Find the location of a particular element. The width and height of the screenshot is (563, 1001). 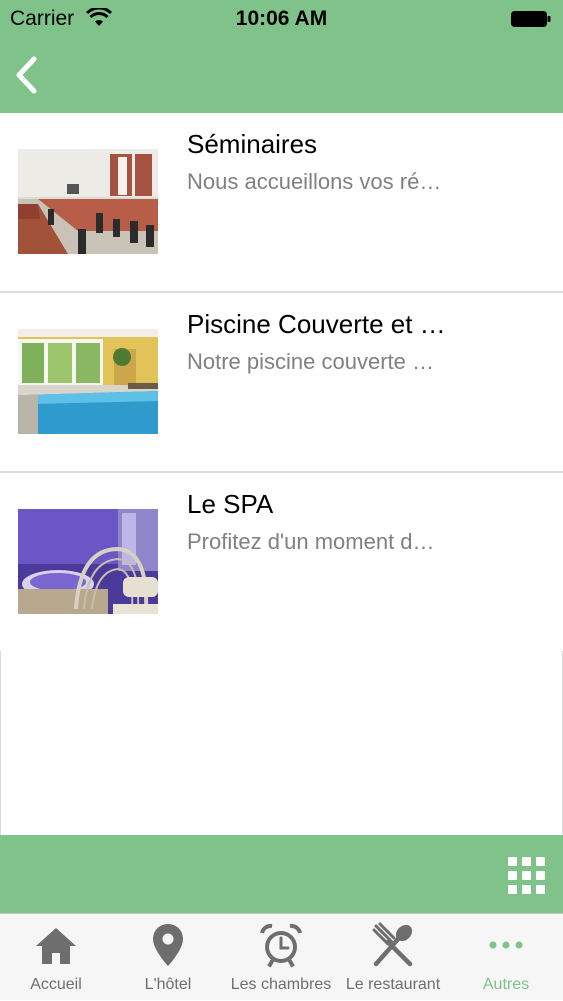

status-time: 10:06 AM is located at coordinates (281, 18).